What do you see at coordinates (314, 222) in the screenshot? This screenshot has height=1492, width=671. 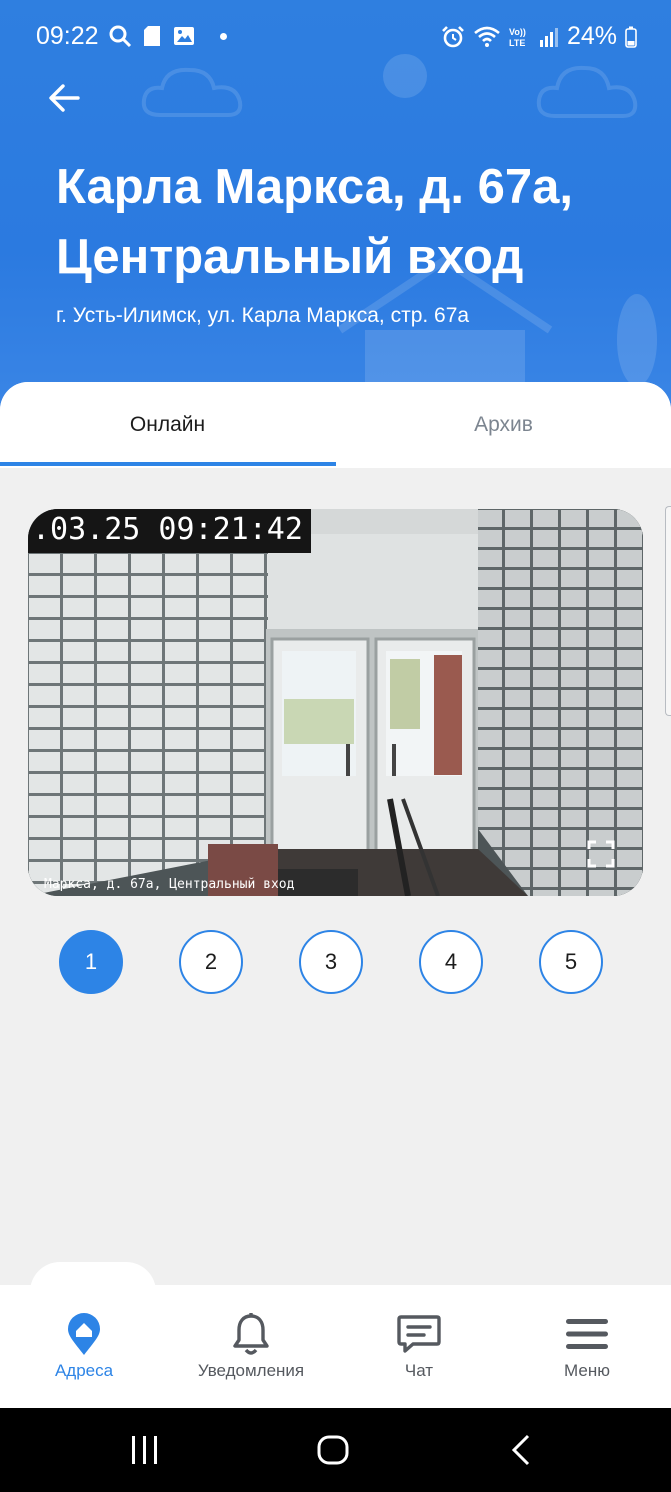 I see `page-title: Карла Маркса, д. 67а, Центральный вход` at bounding box center [314, 222].